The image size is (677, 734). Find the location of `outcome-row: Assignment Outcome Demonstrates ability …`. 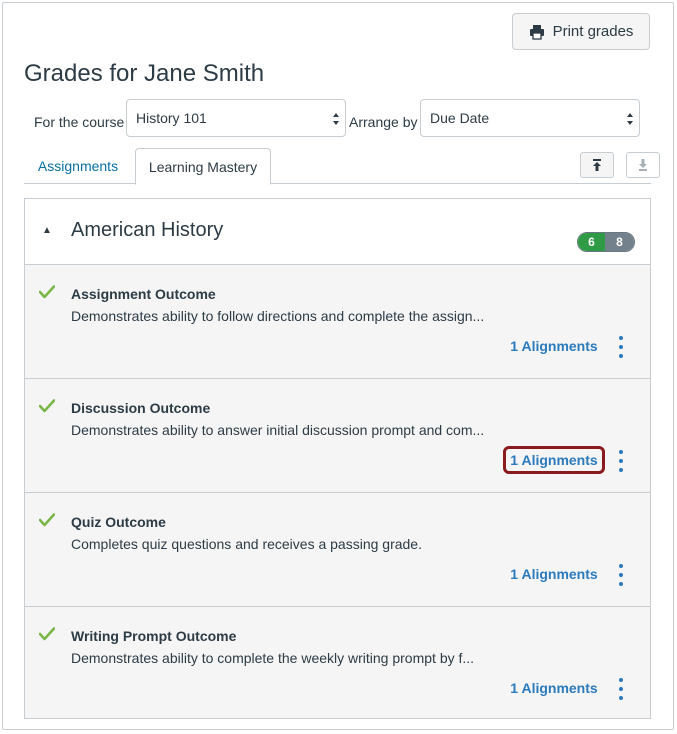

outcome-row: Assignment Outcome Demonstrates ability … is located at coordinates (337, 322).